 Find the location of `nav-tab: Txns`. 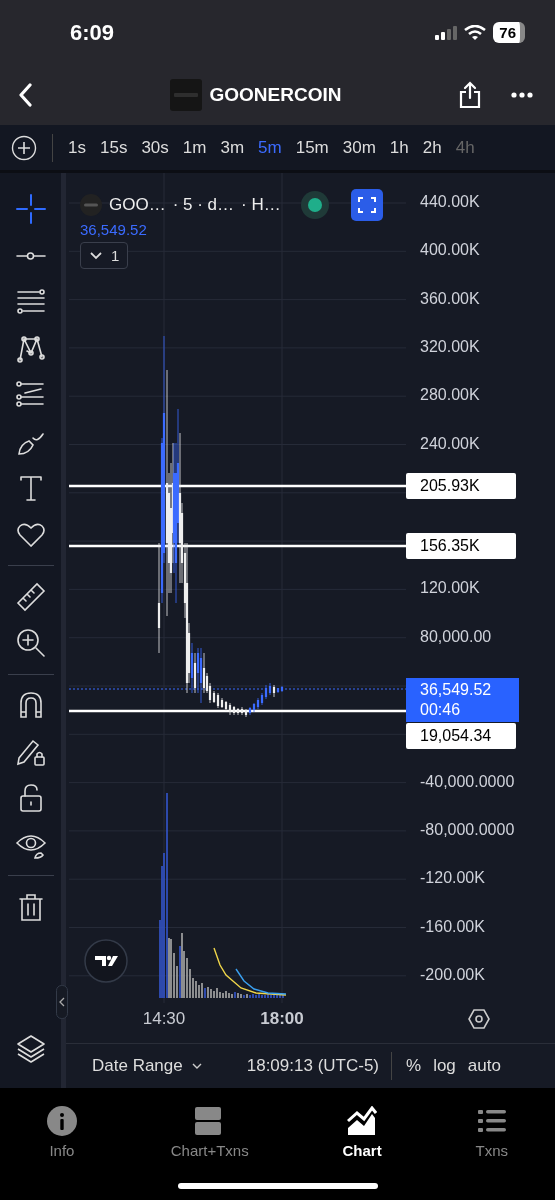

nav-tab: Txns is located at coordinates (492, 1132).